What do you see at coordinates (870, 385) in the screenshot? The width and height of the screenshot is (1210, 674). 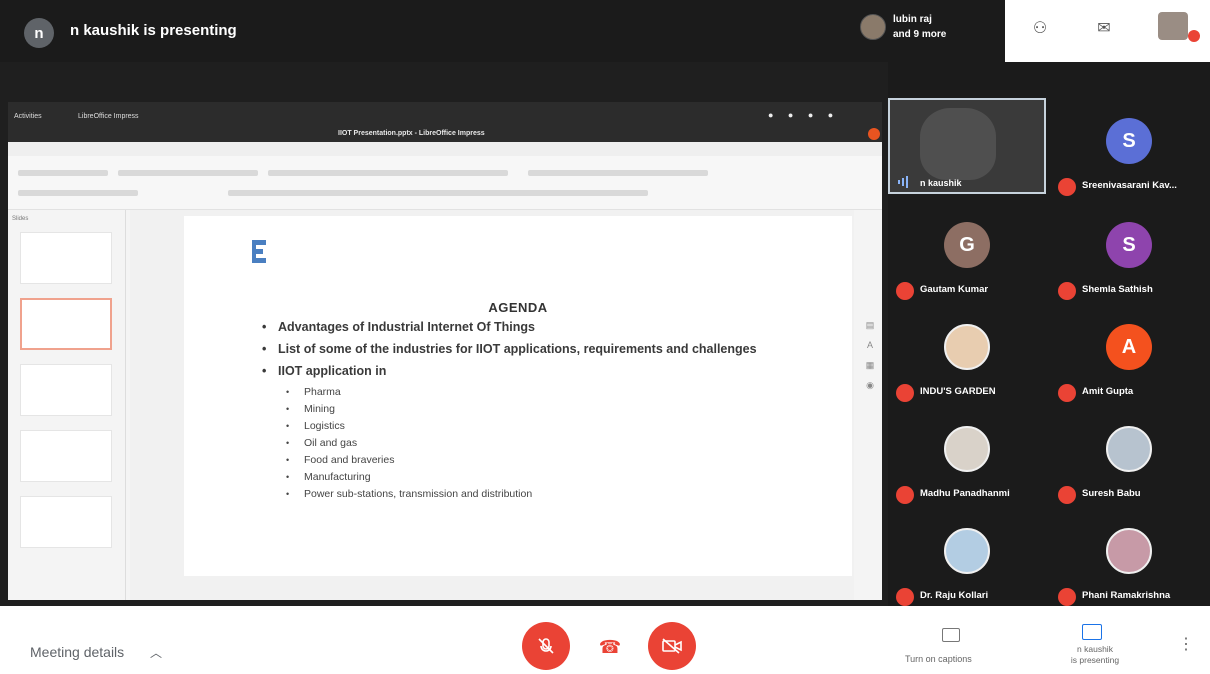 I see `navigator-icon: ◉` at bounding box center [870, 385].